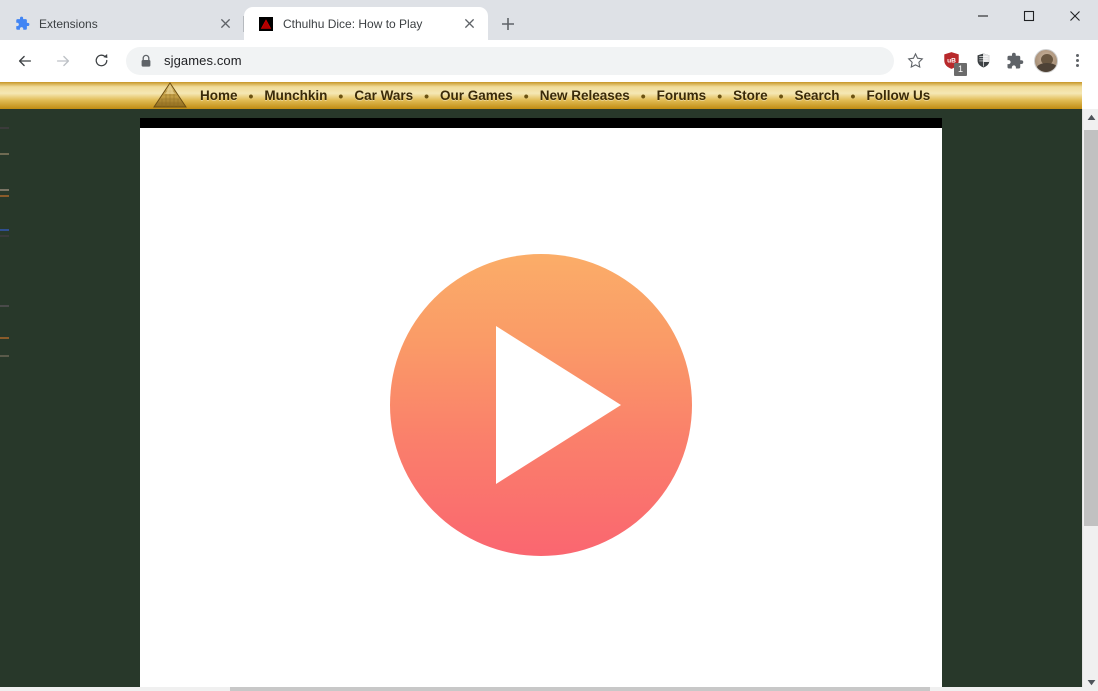 The image size is (1098, 691). I want to click on pyramid-logo, so click(170, 95).